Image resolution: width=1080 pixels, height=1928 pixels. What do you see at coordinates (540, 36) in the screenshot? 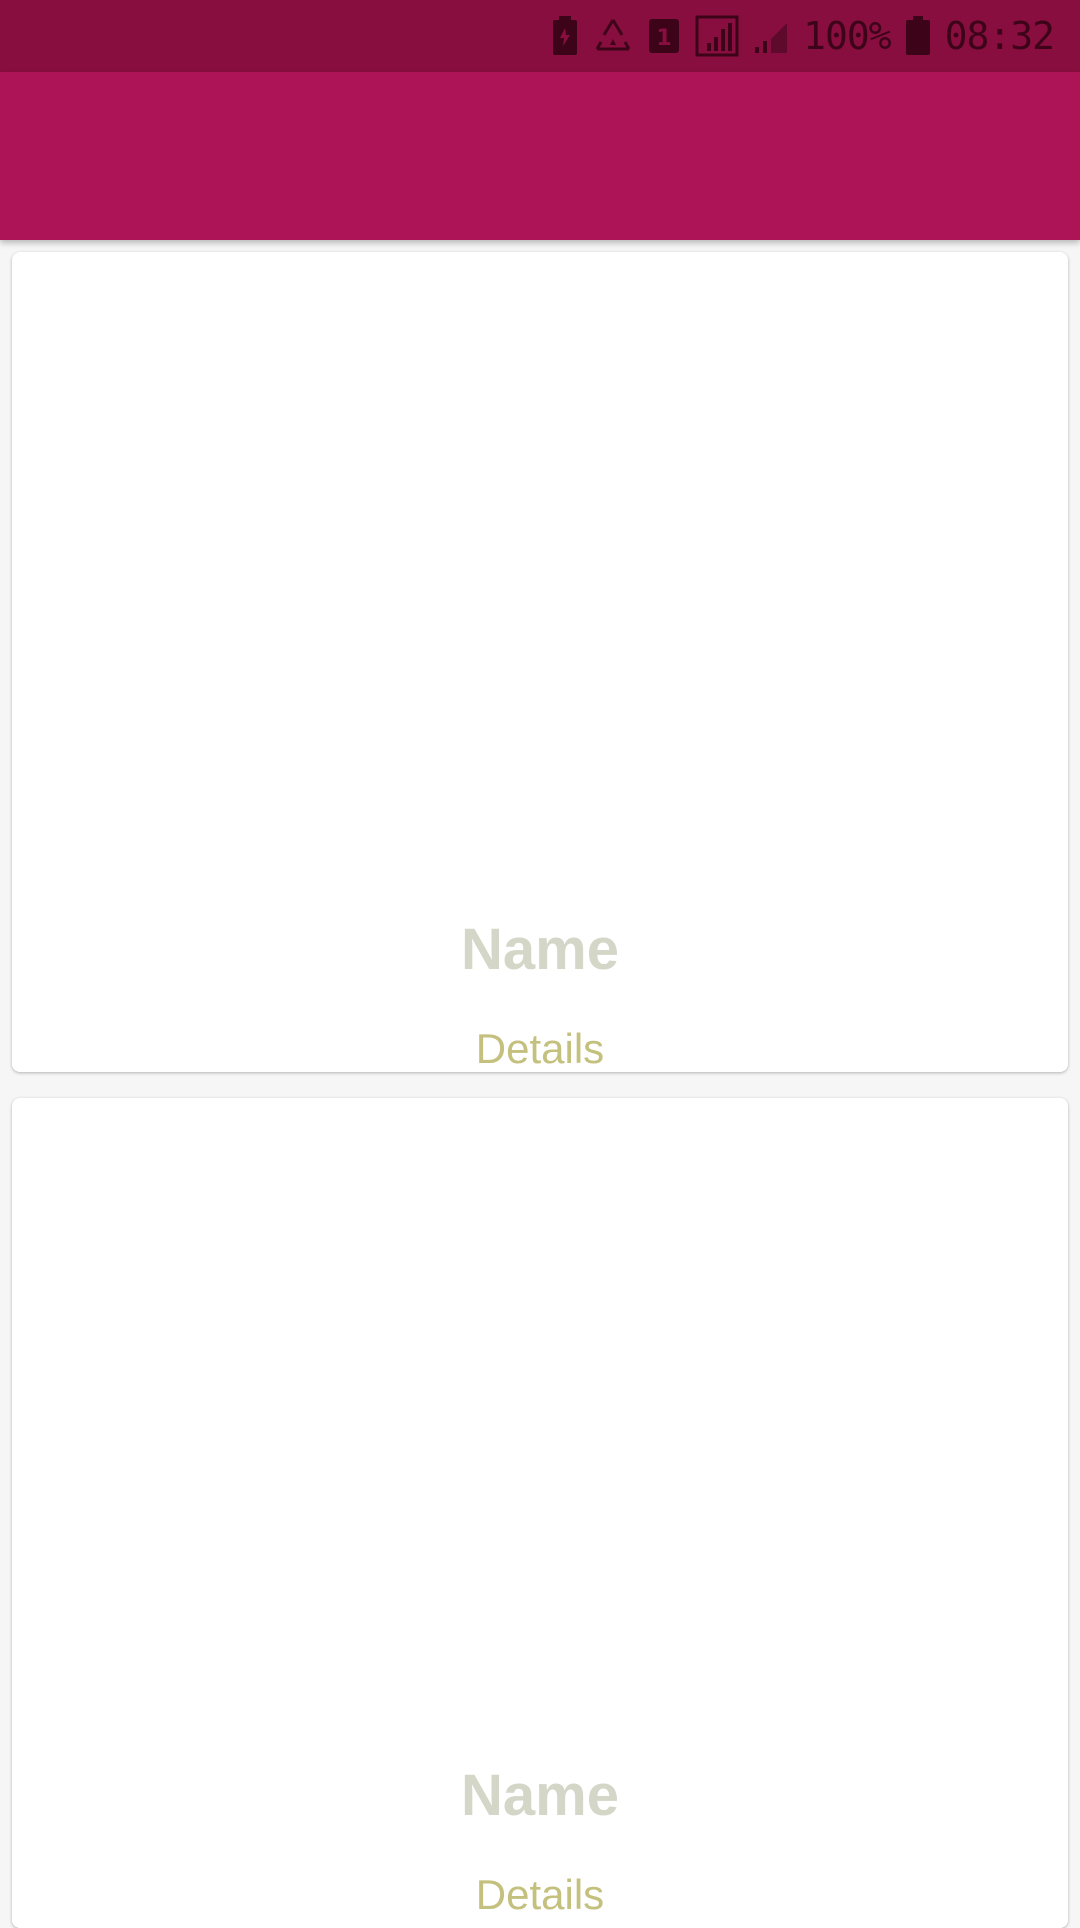
I see `status-bar: 1 100% 08:32` at bounding box center [540, 36].